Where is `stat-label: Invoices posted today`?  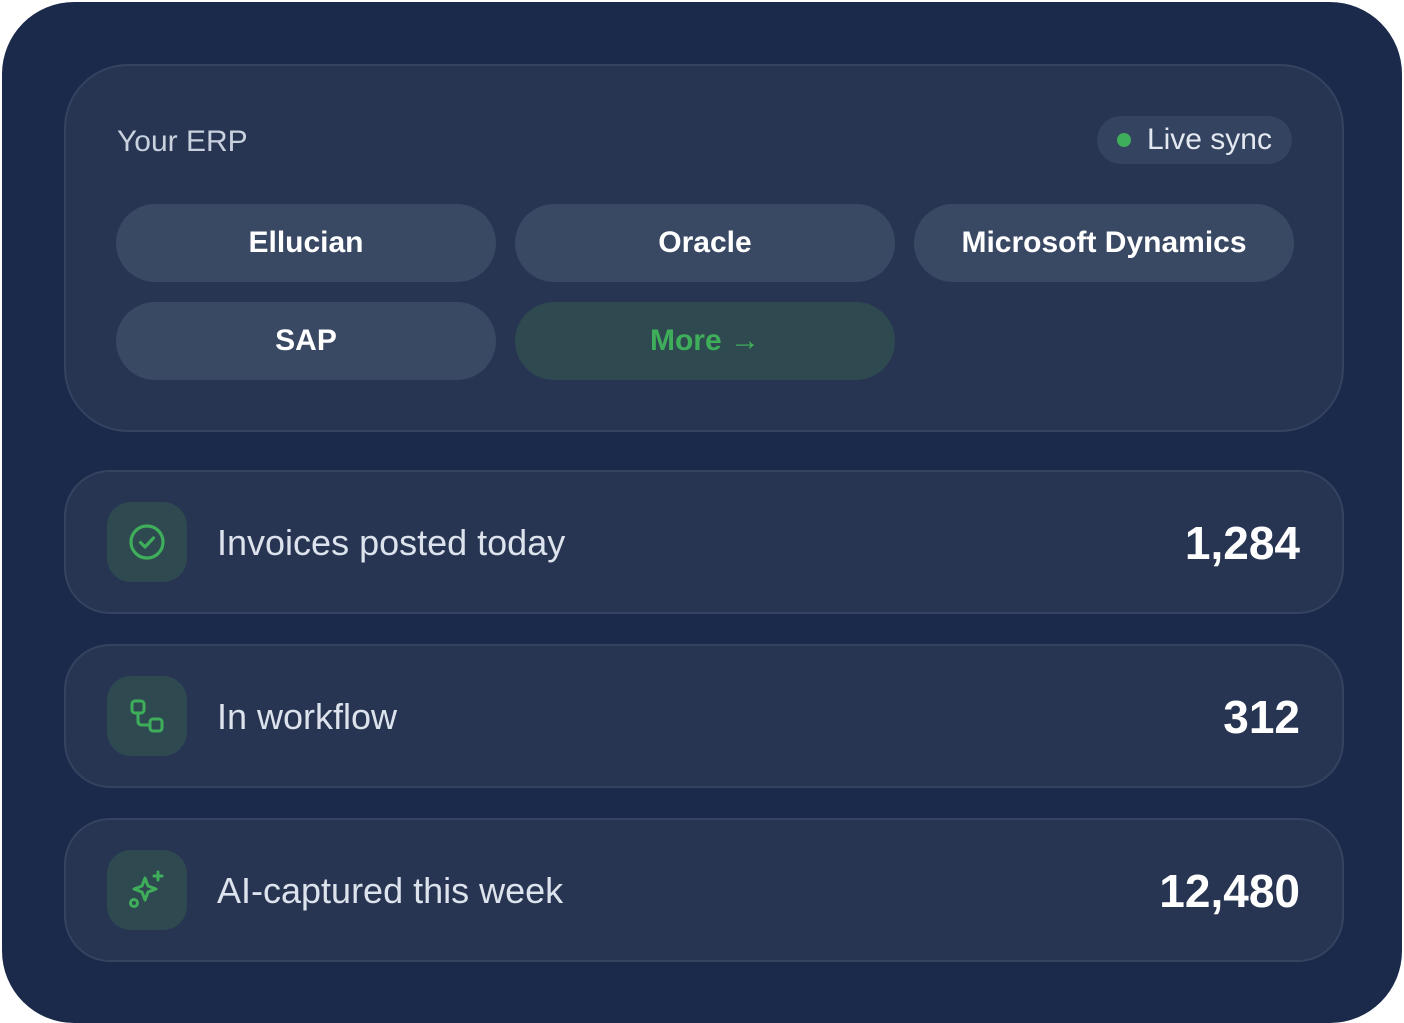 stat-label: Invoices posted today is located at coordinates (391, 542).